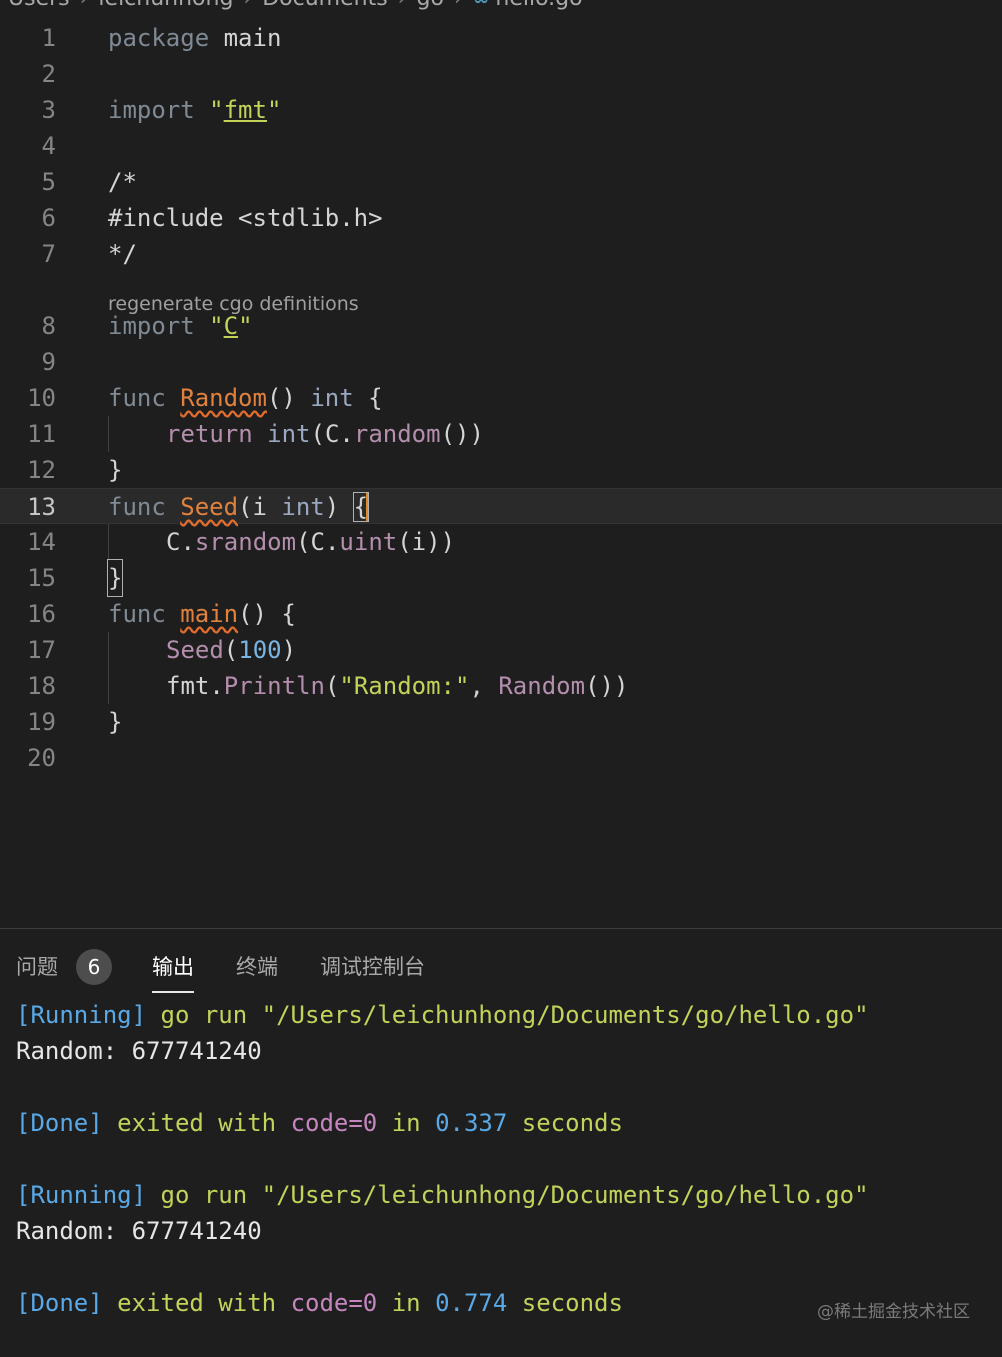 The width and height of the screenshot is (1002, 1357). I want to click on line-number: 13, so click(41, 507).